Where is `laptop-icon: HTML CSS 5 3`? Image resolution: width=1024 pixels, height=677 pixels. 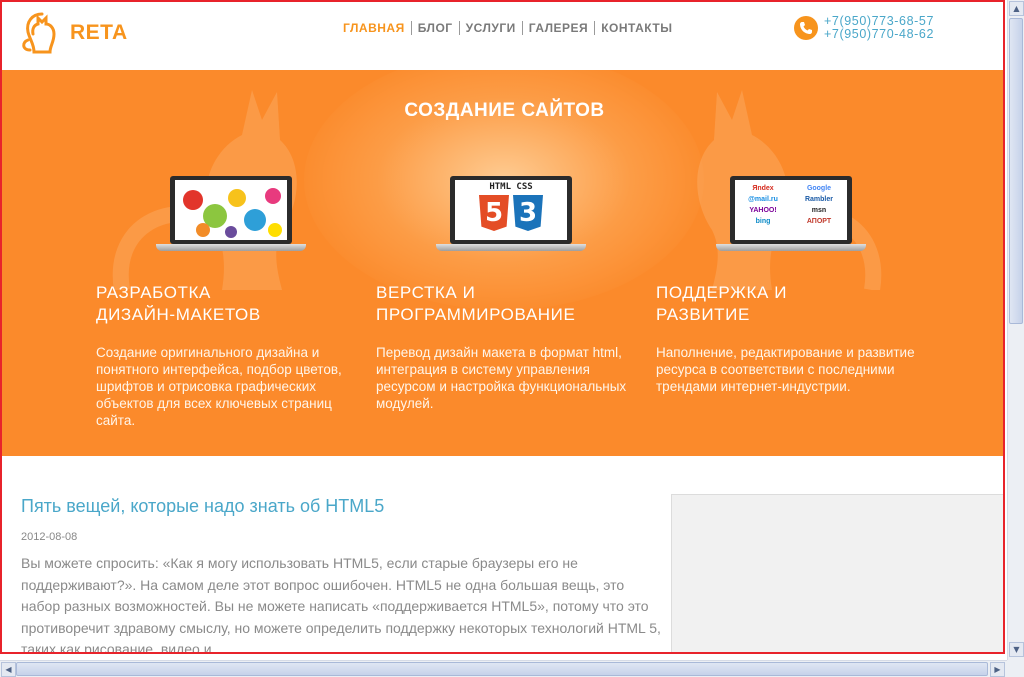 laptop-icon: HTML CSS 5 3 is located at coordinates (511, 217).